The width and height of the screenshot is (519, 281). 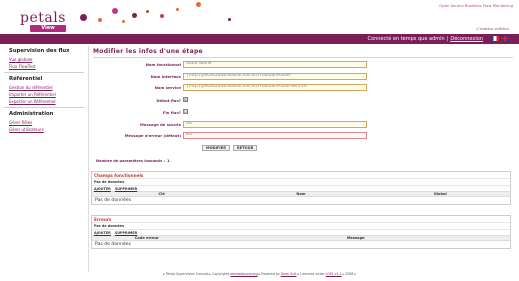 I want to click on session-status: Connecté en temps que admin, so click(x=406, y=39).